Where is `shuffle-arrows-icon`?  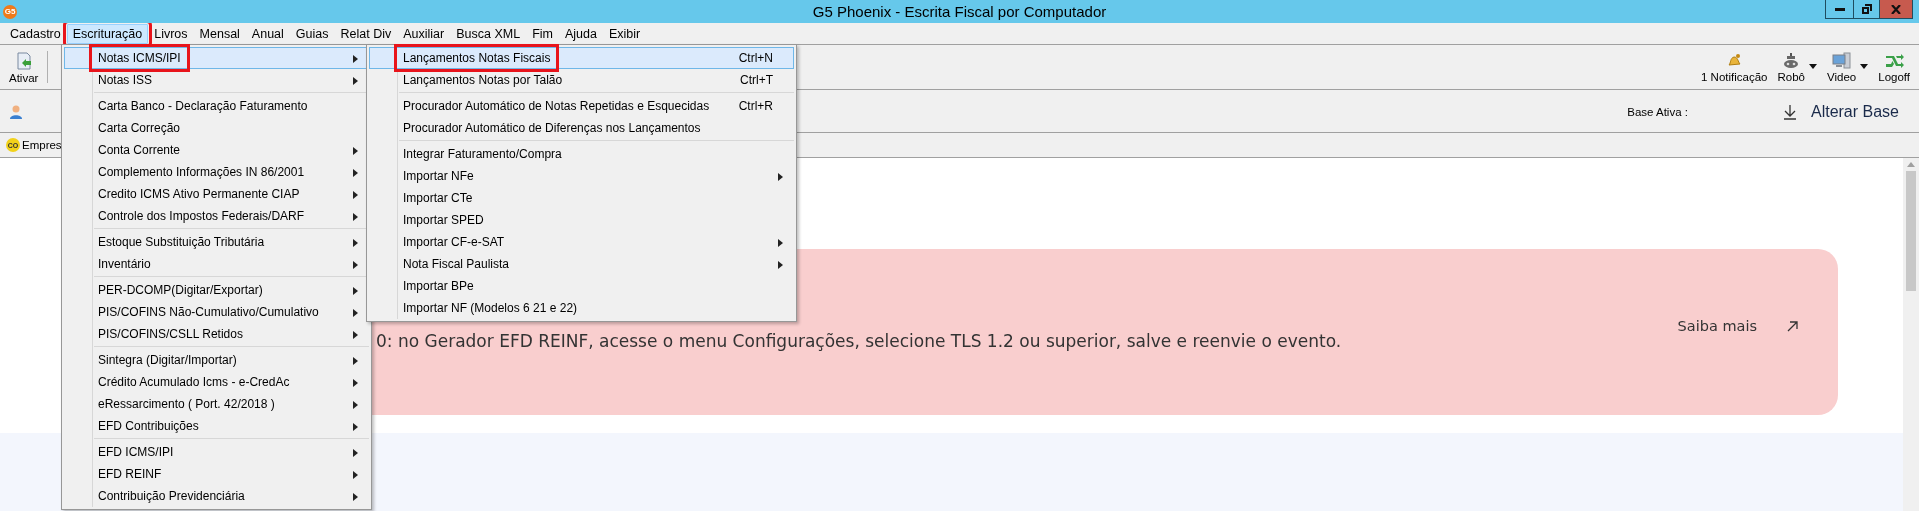
shuffle-arrows-icon is located at coordinates (1894, 60).